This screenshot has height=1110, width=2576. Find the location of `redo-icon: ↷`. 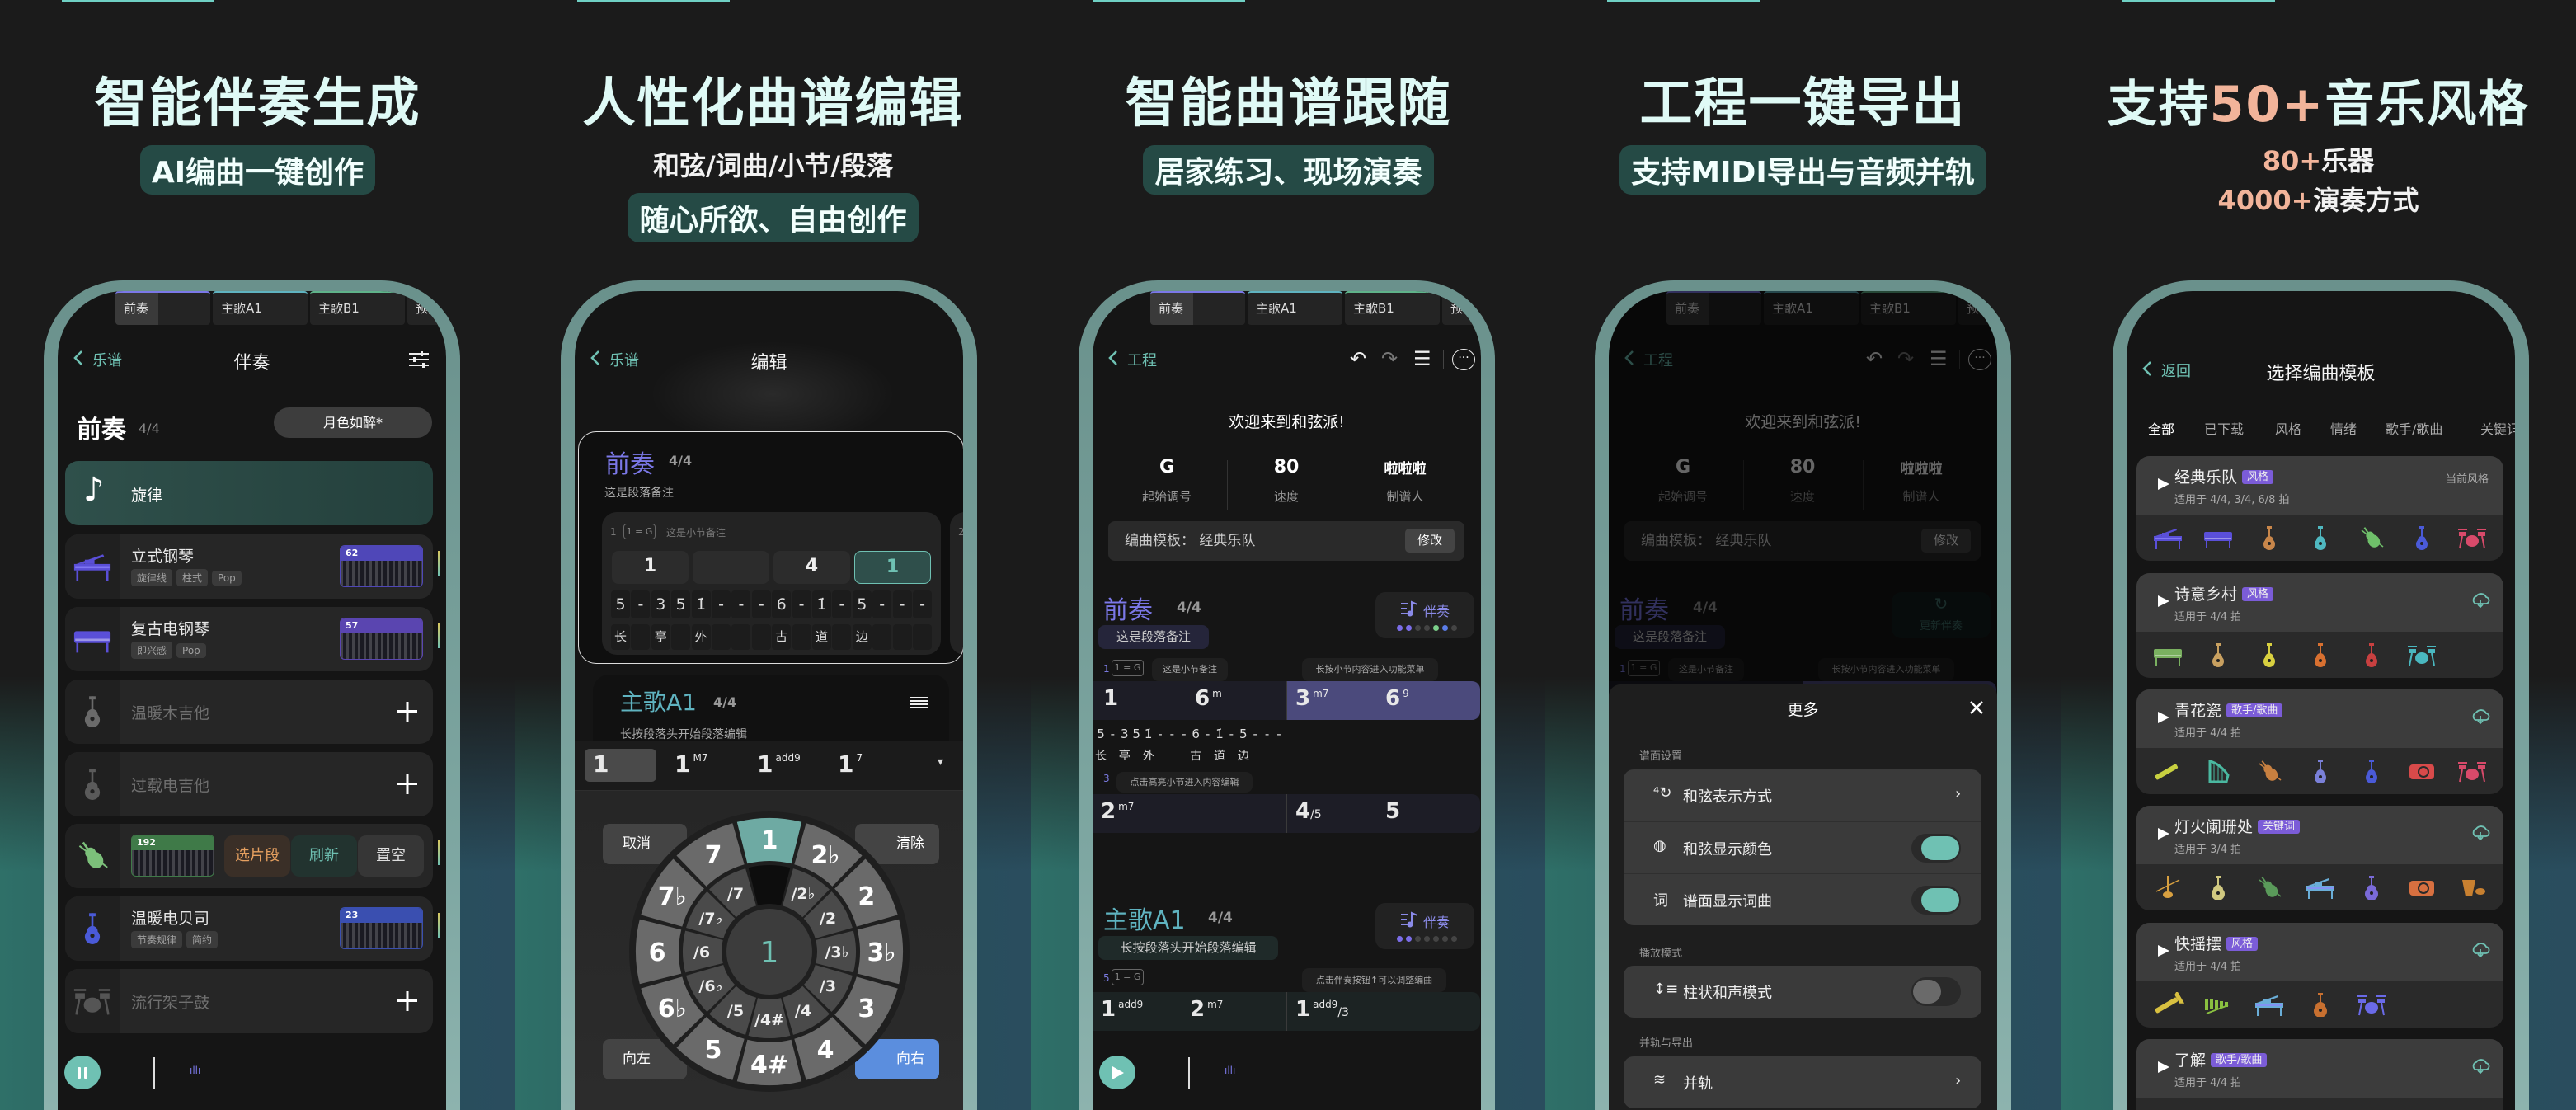

redo-icon: ↷ is located at coordinates (1389, 358).